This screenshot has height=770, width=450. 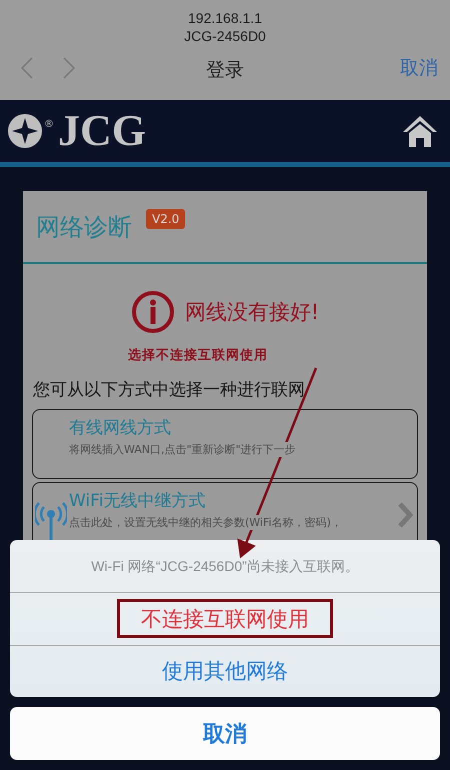 What do you see at coordinates (152, 312) in the screenshot?
I see `info-icon` at bounding box center [152, 312].